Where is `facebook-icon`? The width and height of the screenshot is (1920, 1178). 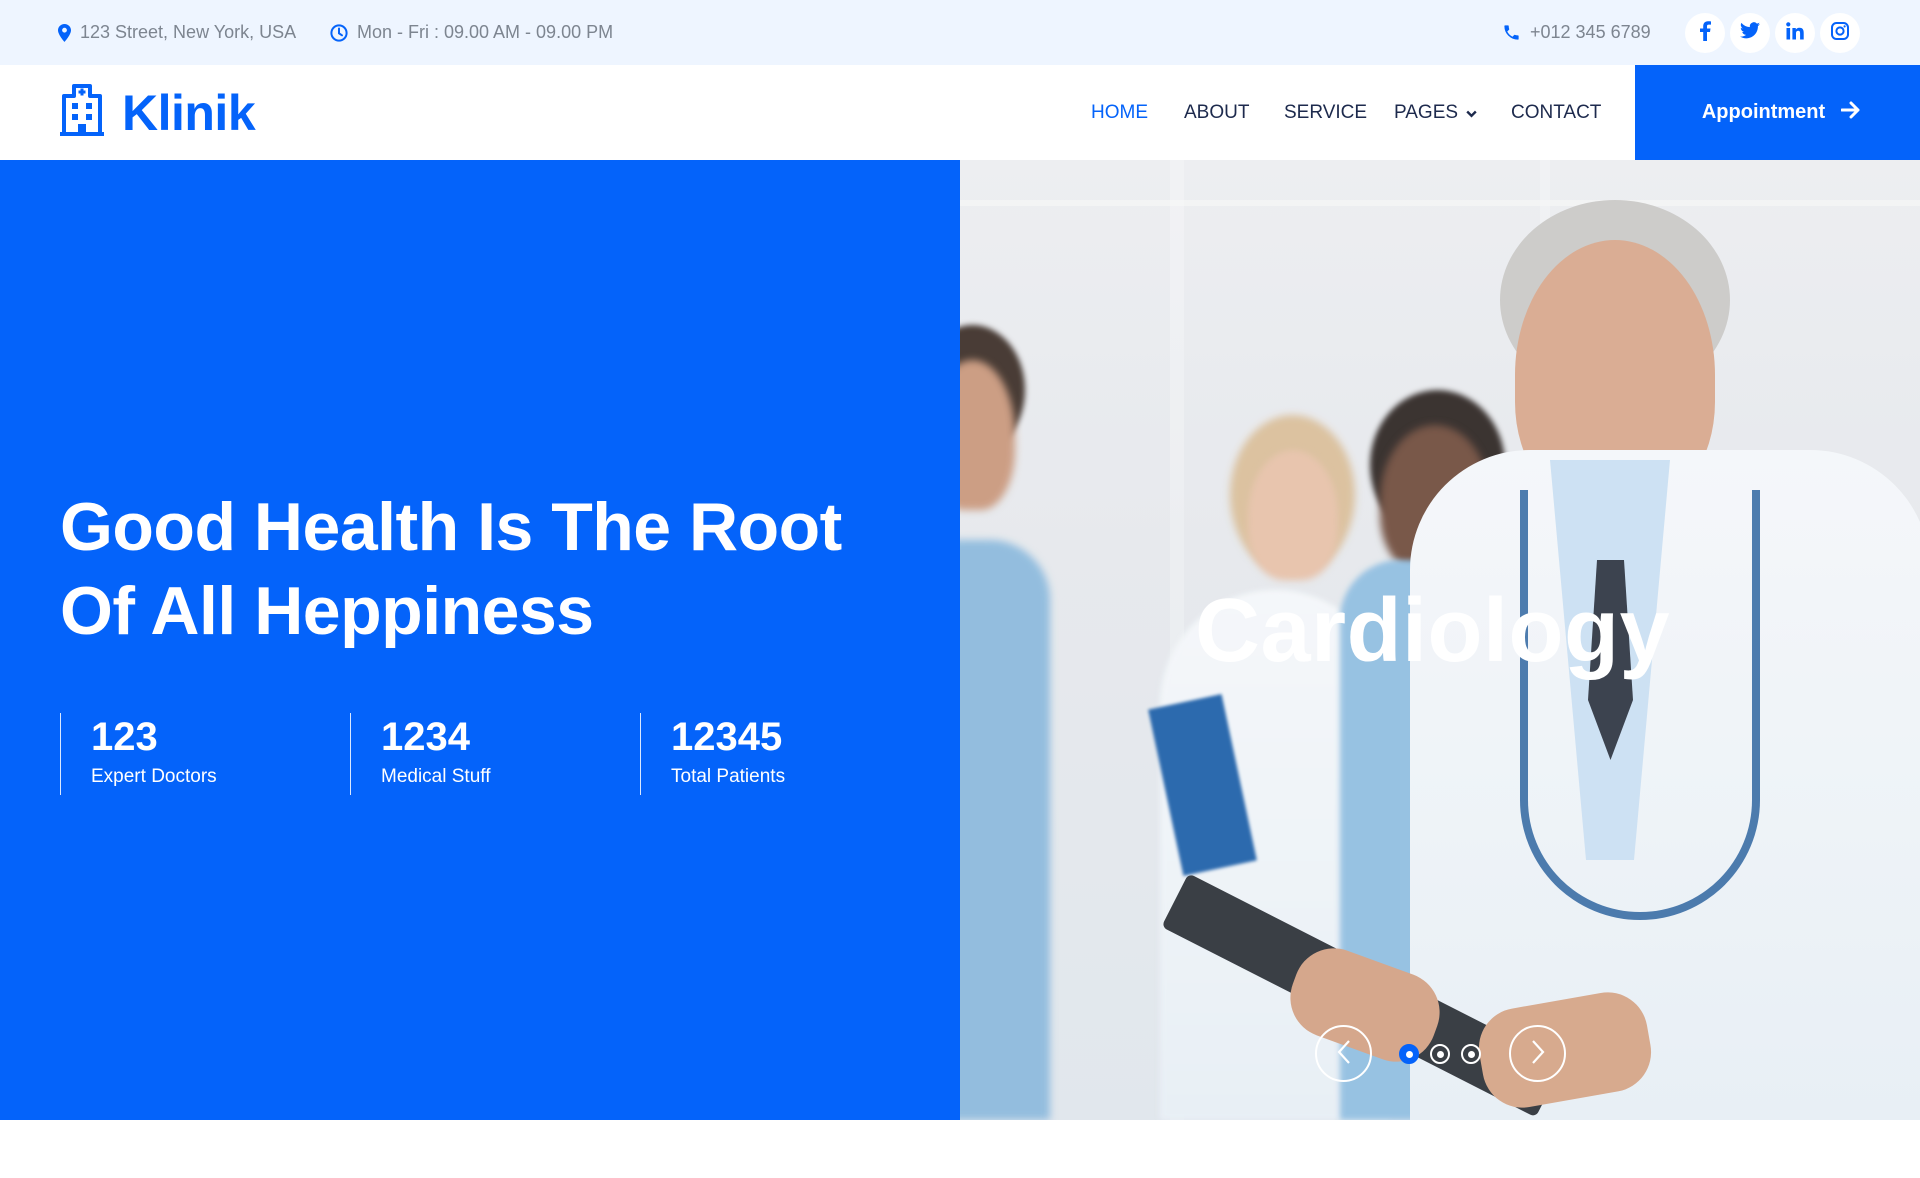
facebook-icon is located at coordinates (1705, 33).